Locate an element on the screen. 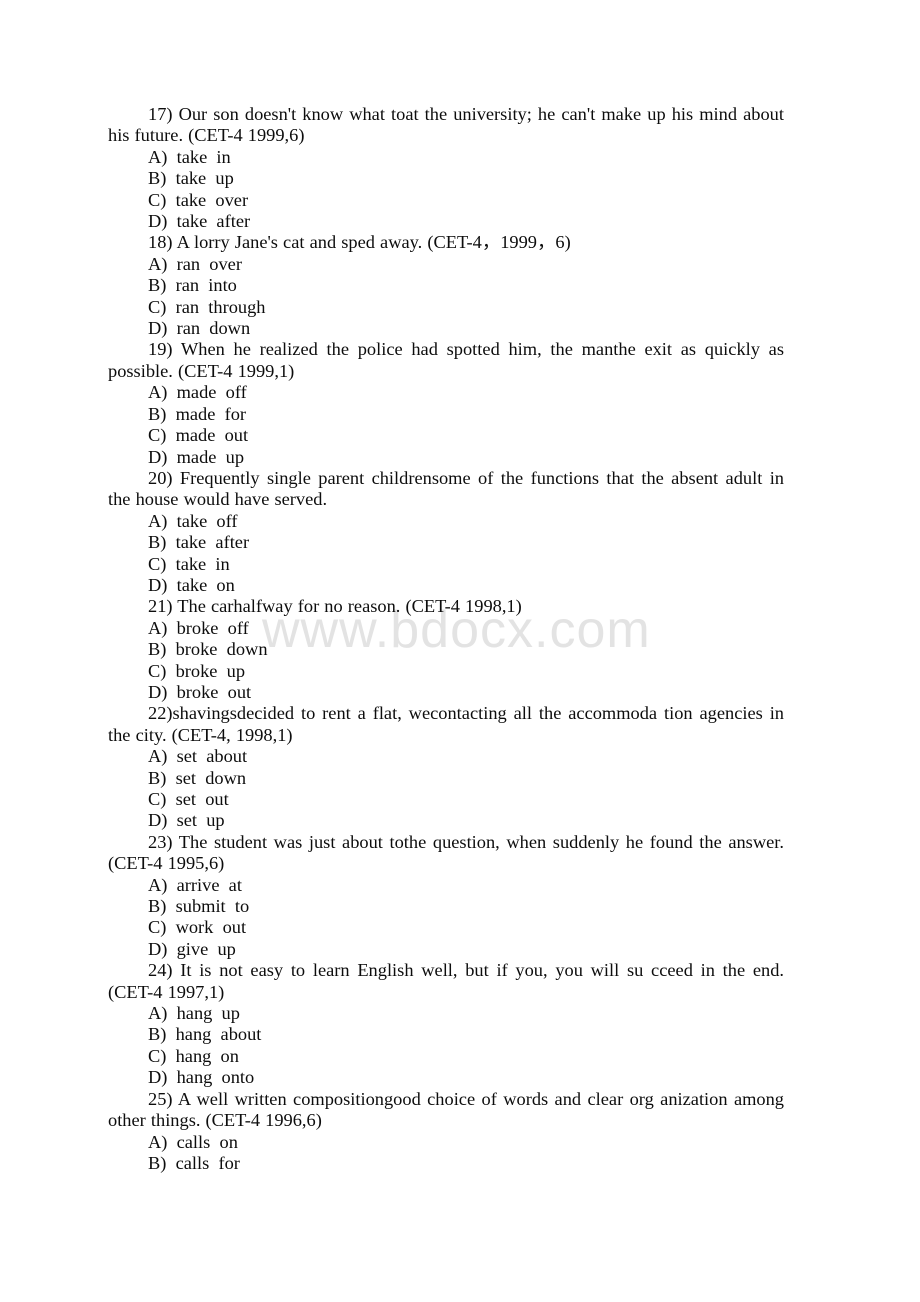 The image size is (920, 1302). option-row: C) hang on is located at coordinates (446, 1056).